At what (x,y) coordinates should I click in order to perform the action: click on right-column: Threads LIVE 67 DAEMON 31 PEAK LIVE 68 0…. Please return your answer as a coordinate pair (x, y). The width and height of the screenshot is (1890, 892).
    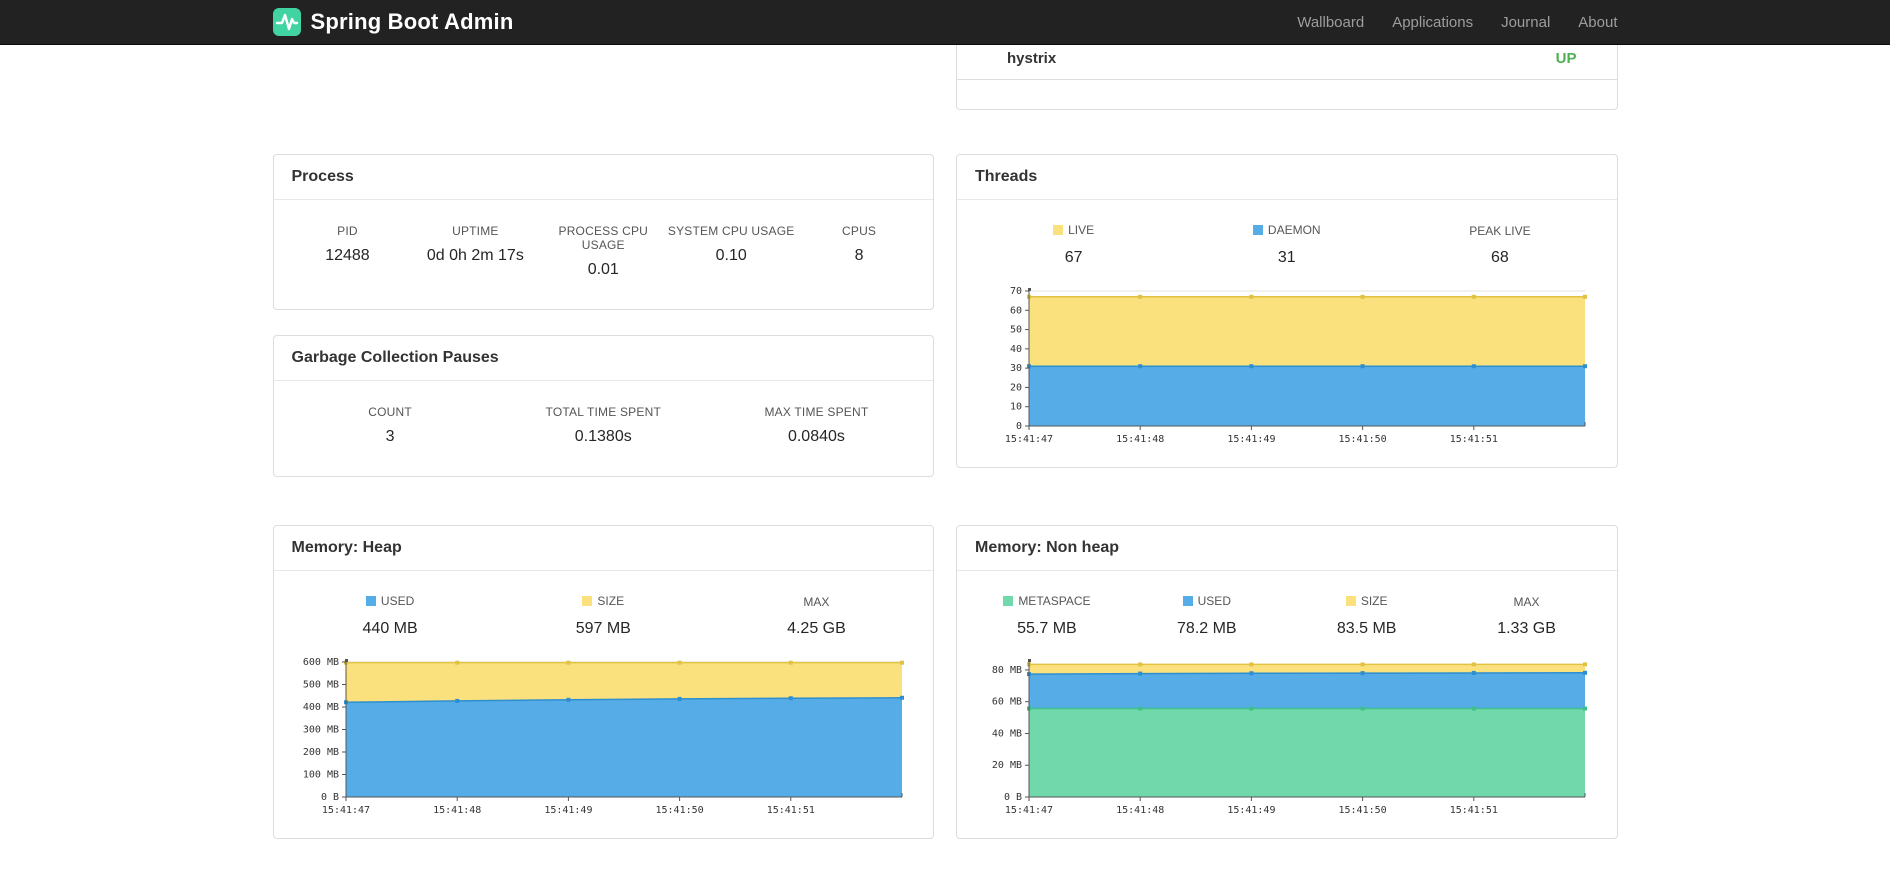
    Looking at the image, I should click on (1287, 315).